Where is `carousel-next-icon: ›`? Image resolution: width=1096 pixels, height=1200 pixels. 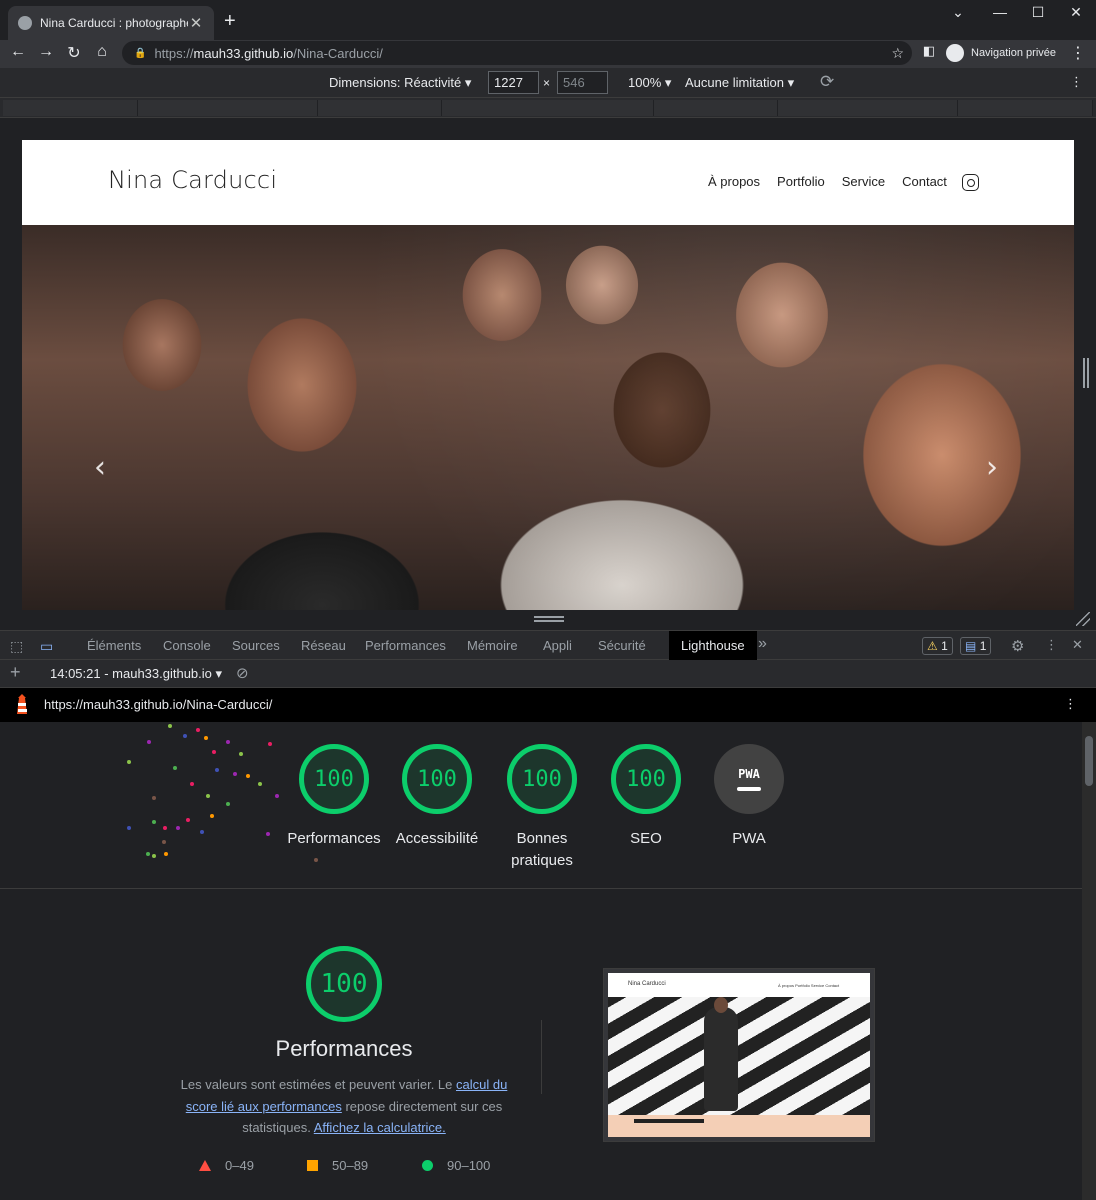 carousel-next-icon: › is located at coordinates (992, 467).